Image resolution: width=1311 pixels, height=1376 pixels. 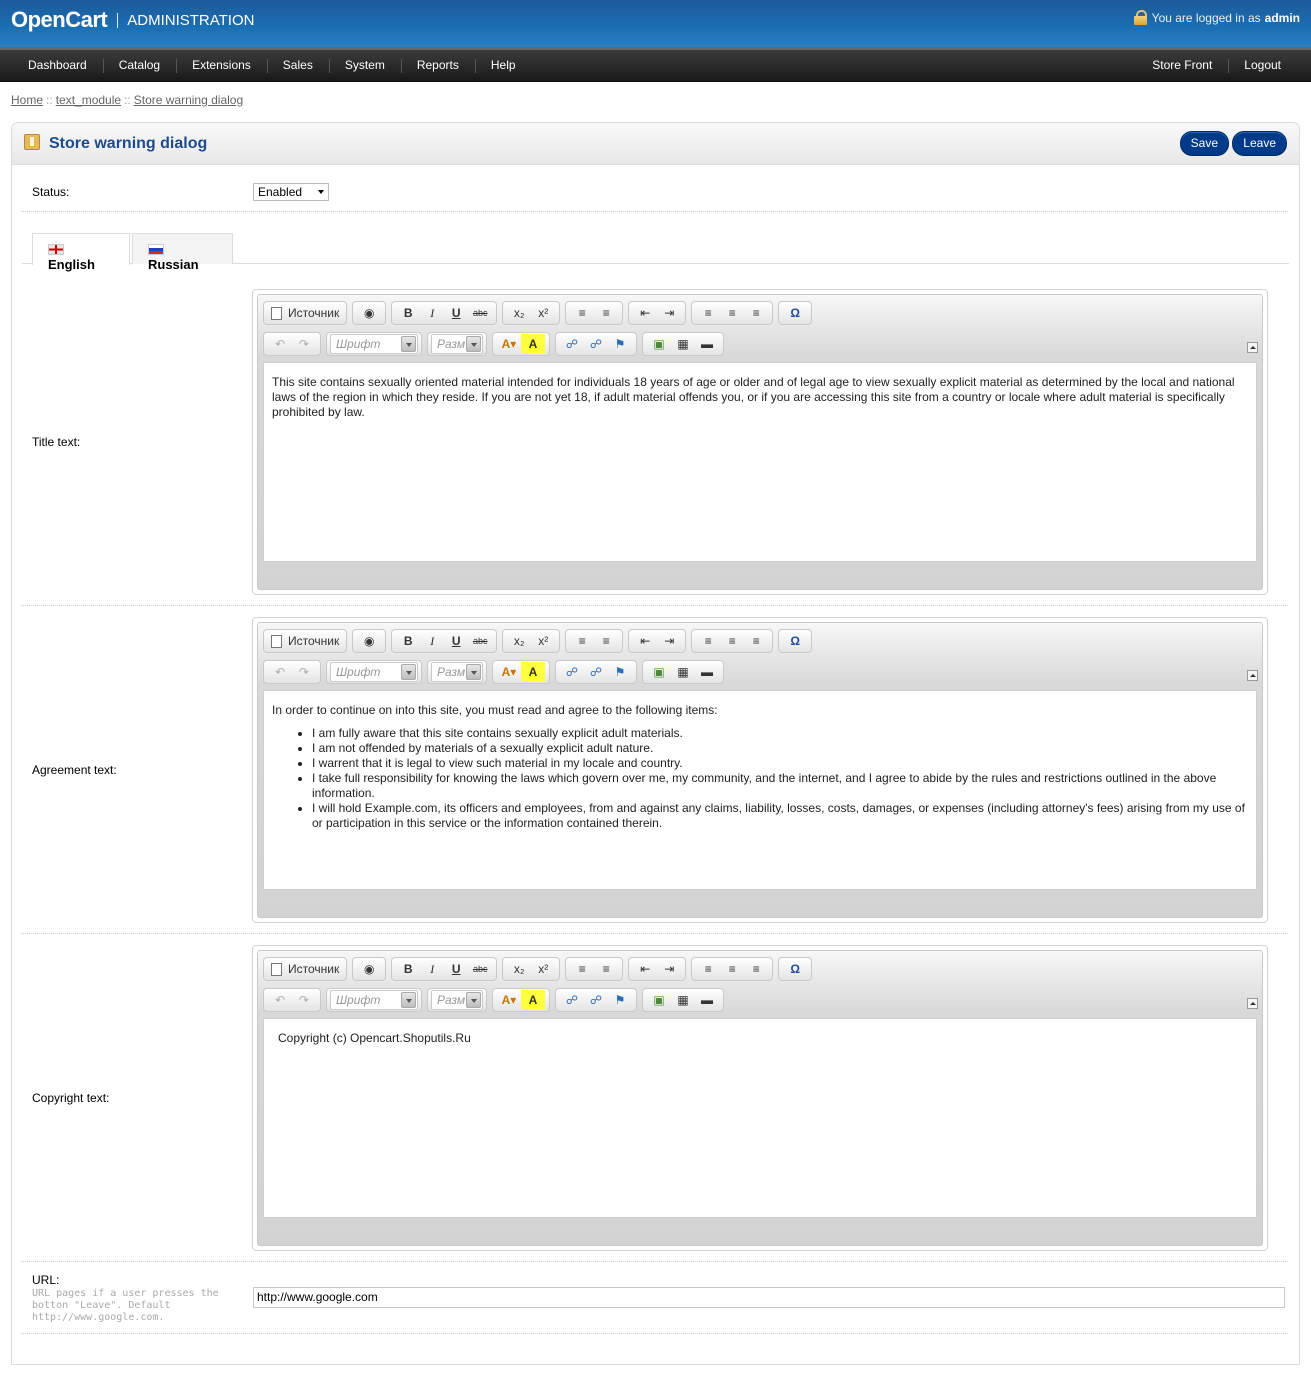 What do you see at coordinates (132, 20) in the screenshot?
I see `logo: OpenCart ADMINISTRATION` at bounding box center [132, 20].